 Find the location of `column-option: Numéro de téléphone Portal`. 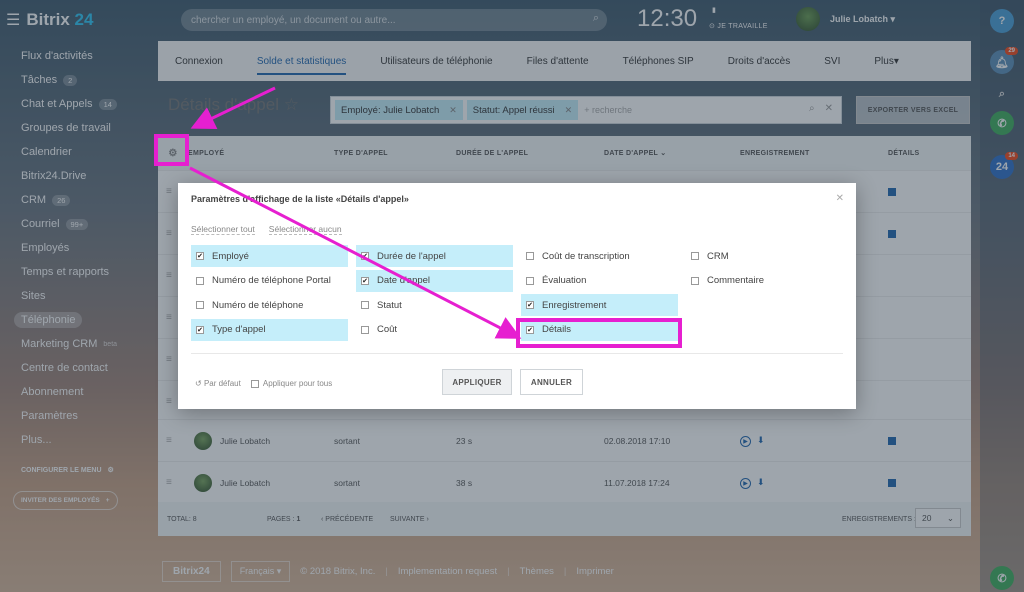

column-option: Numéro de téléphone Portal is located at coordinates (269, 281).